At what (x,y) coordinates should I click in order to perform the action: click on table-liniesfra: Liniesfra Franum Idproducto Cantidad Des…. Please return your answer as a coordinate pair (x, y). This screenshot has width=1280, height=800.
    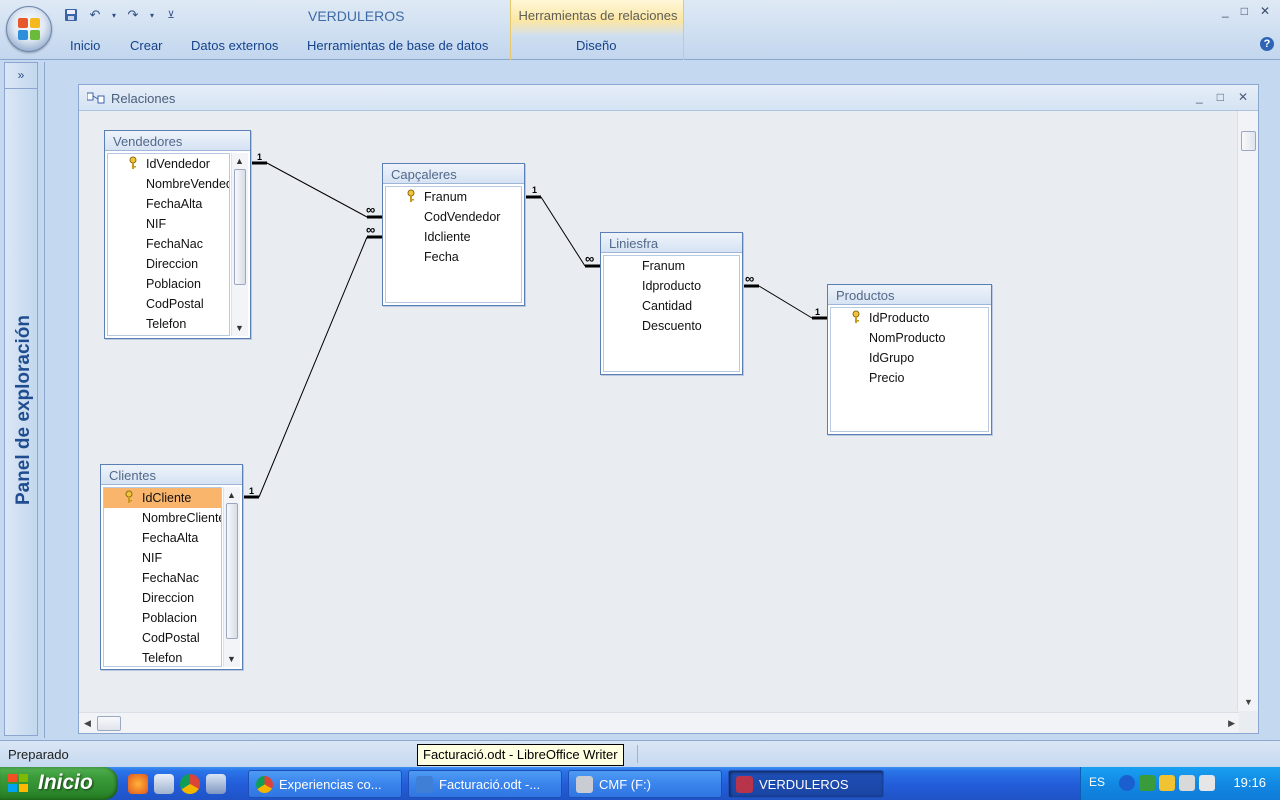
    Looking at the image, I should click on (671, 303).